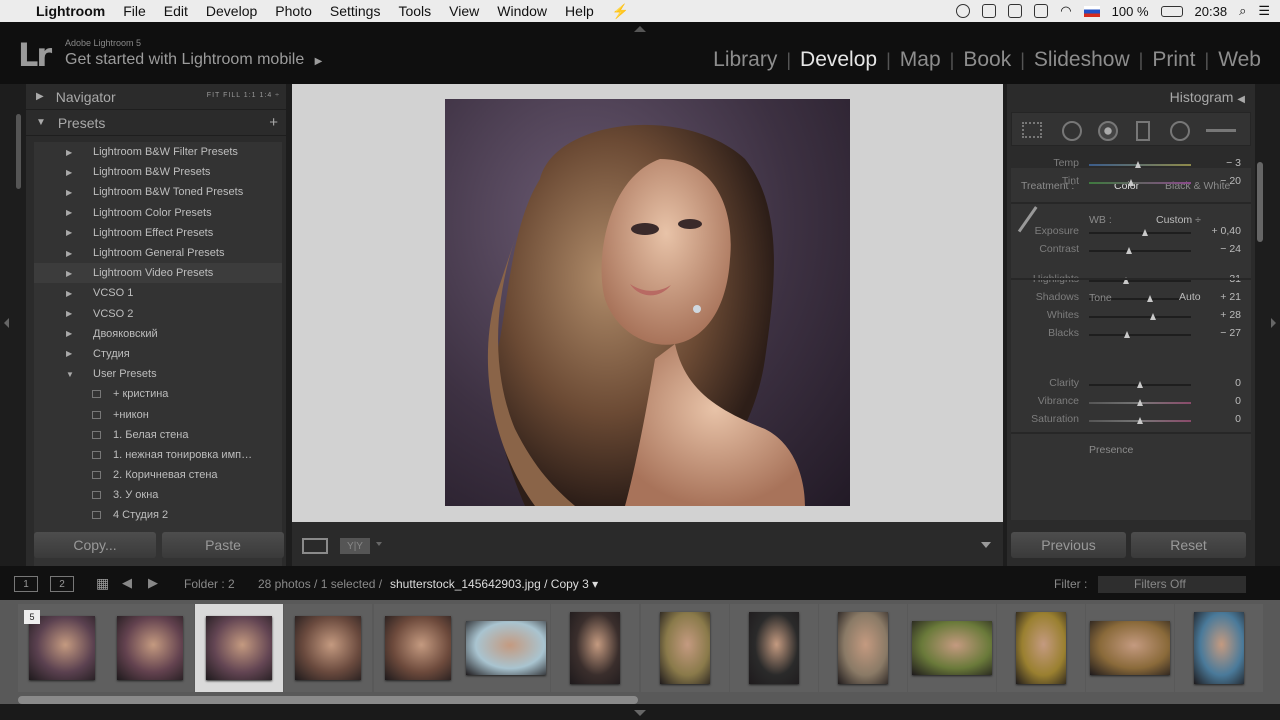 The width and height of the screenshot is (1280, 720). What do you see at coordinates (1188, 545) in the screenshot?
I see `reset-button: Reset` at bounding box center [1188, 545].